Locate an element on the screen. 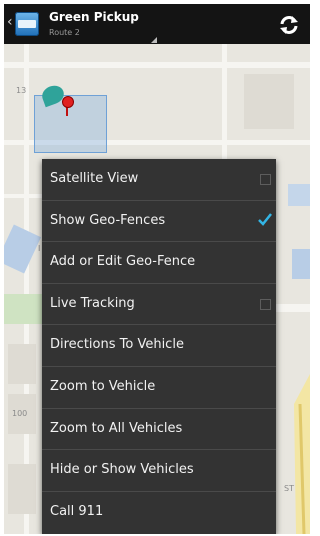  menu-item-label: Add or Edit Geo-Fence is located at coordinates (123, 262).